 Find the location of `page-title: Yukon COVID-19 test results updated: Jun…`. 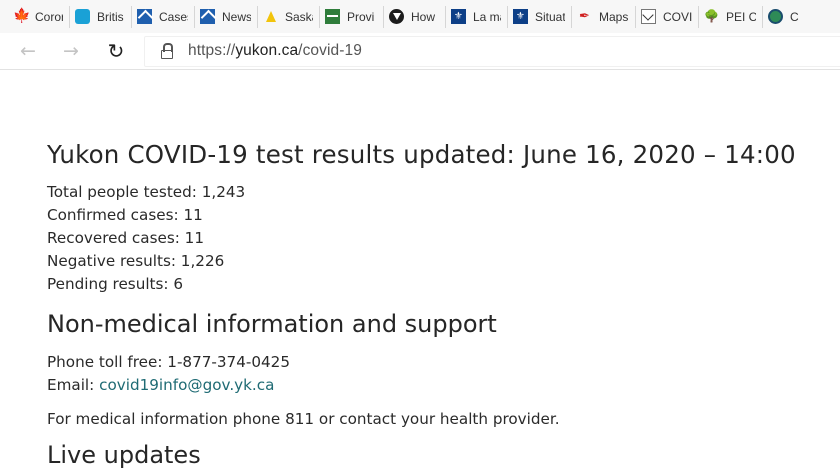

page-title: Yukon COVID-19 test results updated: Jun… is located at coordinates (421, 154).